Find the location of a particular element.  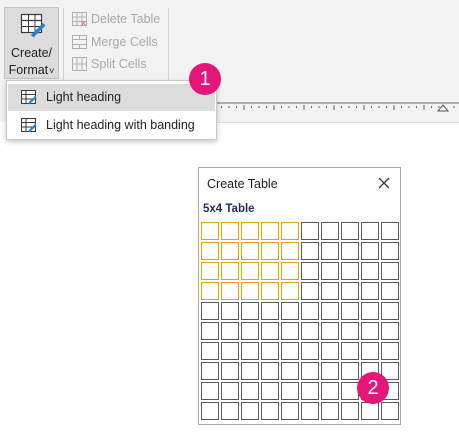

menu-item-light-heading-with-banding: Light heading with banding is located at coordinates (111, 125).